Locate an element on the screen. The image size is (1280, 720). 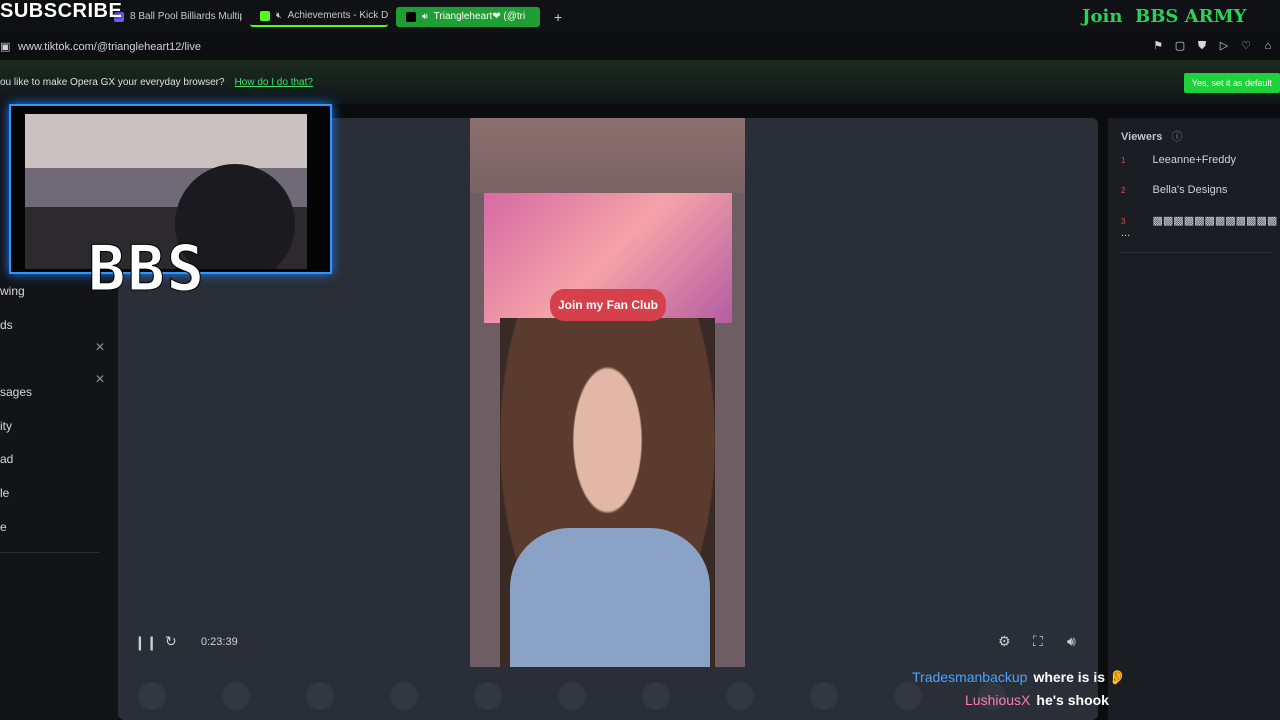
sidebar-item-messages: sages is located at coordinates (16, 392).